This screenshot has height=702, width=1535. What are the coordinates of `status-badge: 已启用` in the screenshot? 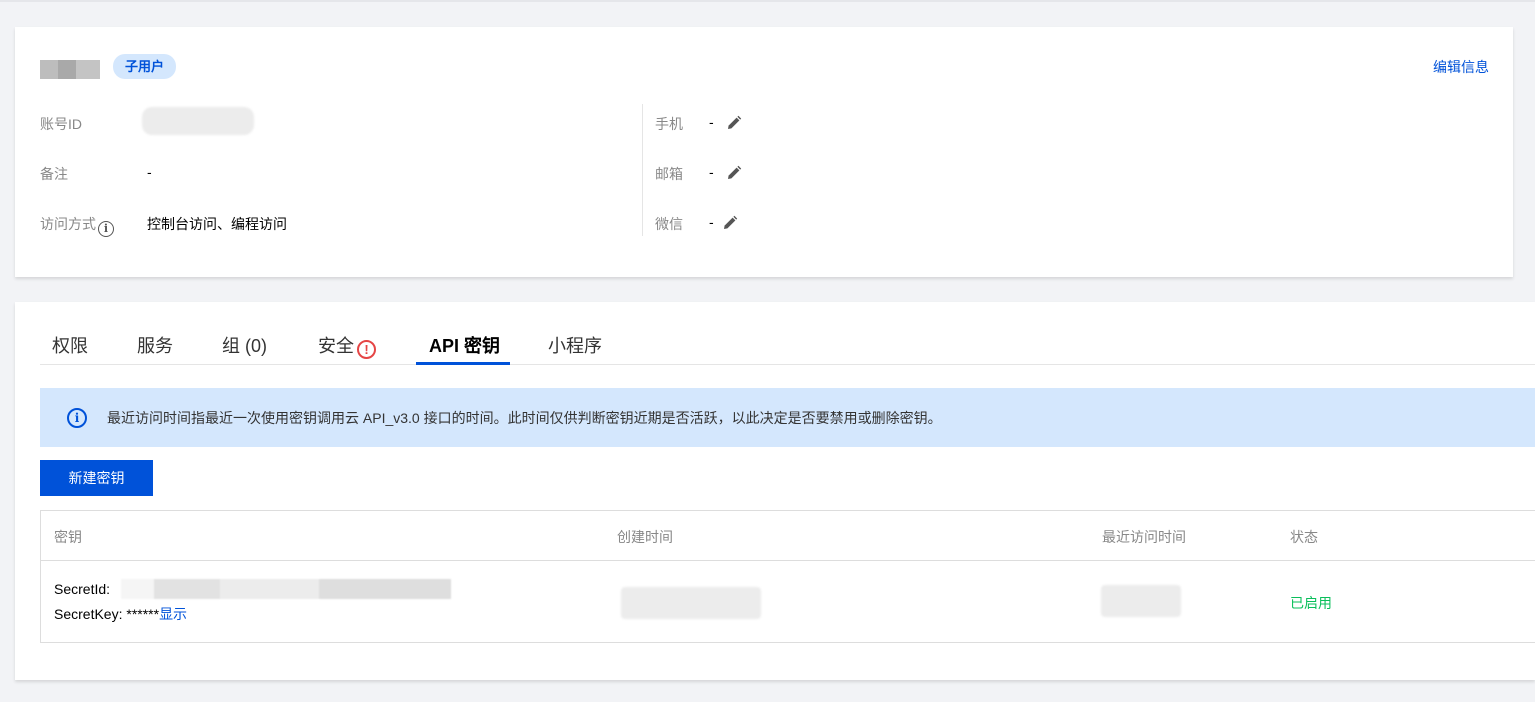 It's located at (1311, 603).